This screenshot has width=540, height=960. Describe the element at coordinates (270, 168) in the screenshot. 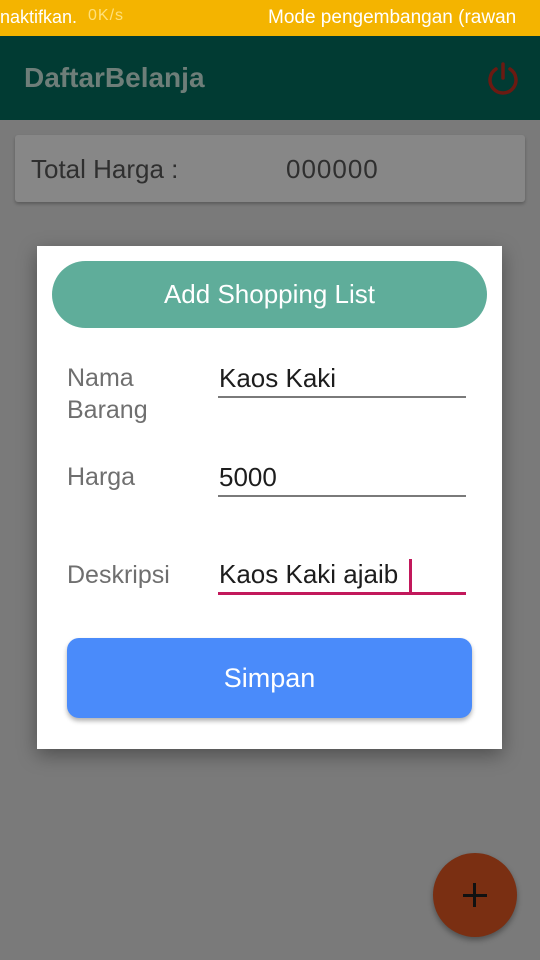

I see `total-price-card: Total Harga : 000000` at that location.